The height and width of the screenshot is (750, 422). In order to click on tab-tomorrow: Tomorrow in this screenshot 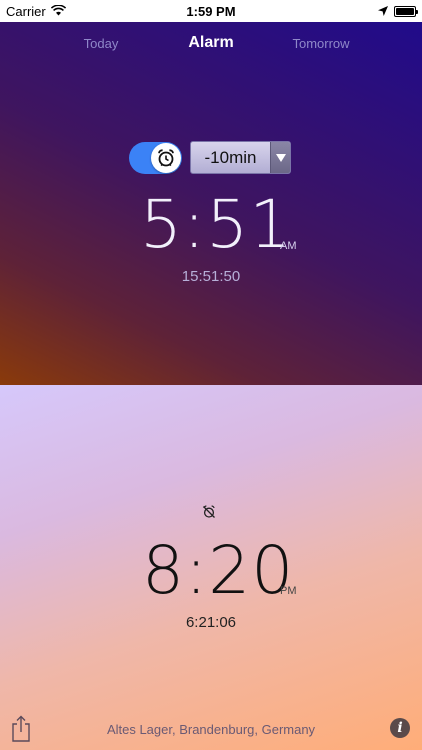, I will do `click(320, 43)`.